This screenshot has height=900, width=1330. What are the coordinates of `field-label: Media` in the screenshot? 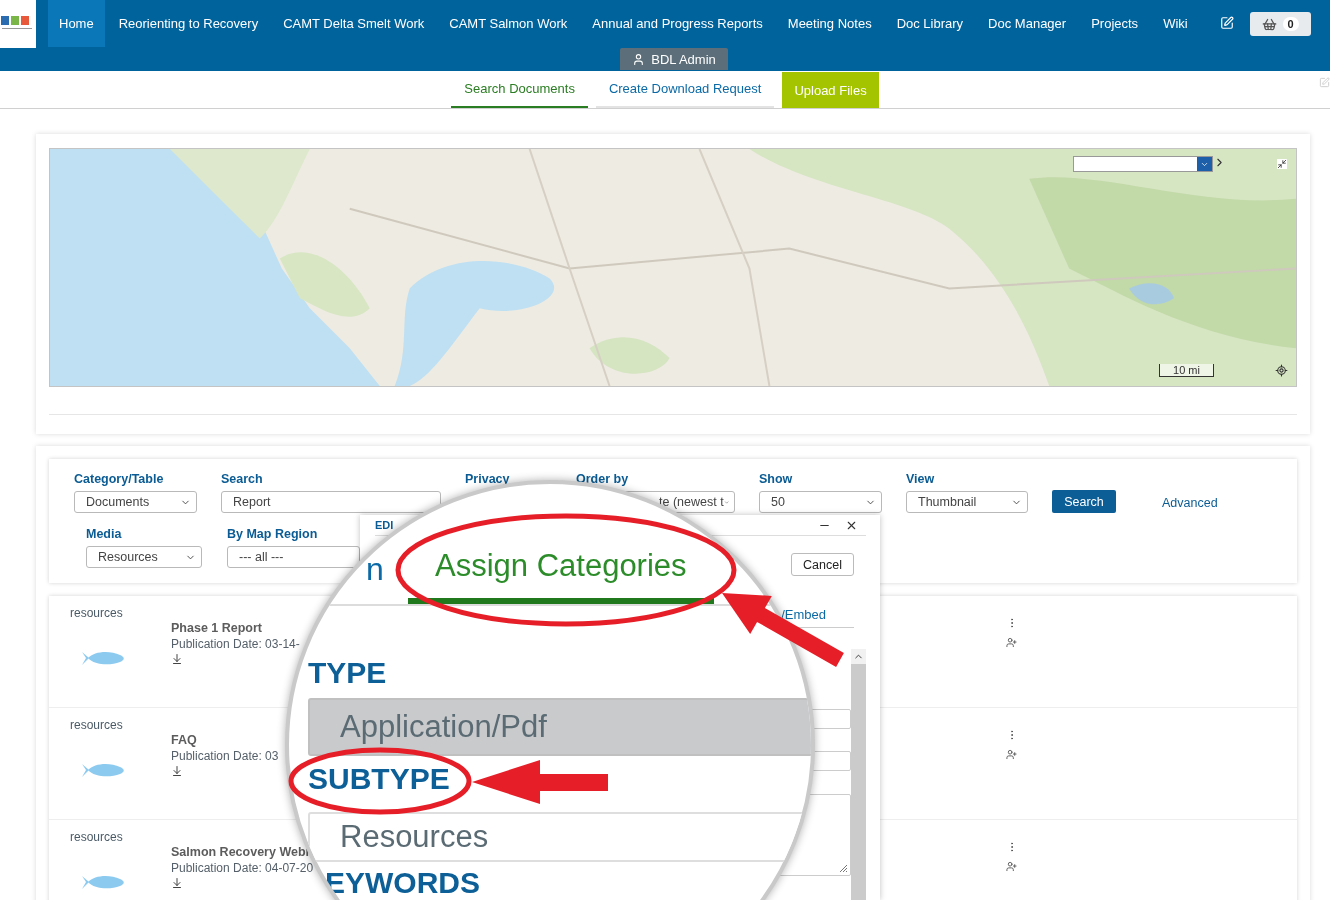 It's located at (104, 534).